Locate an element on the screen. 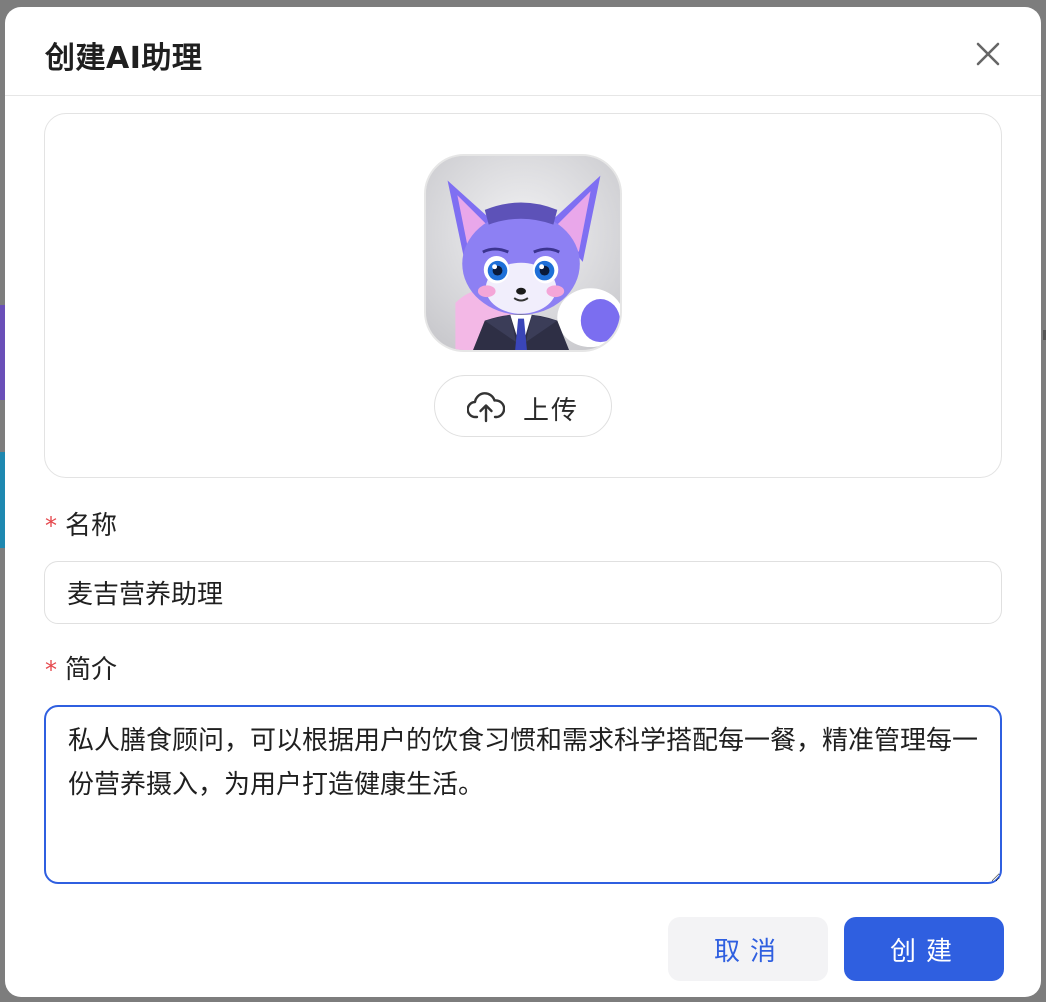 The image size is (1046, 1002). name-label-text: 名称 is located at coordinates (91, 526).